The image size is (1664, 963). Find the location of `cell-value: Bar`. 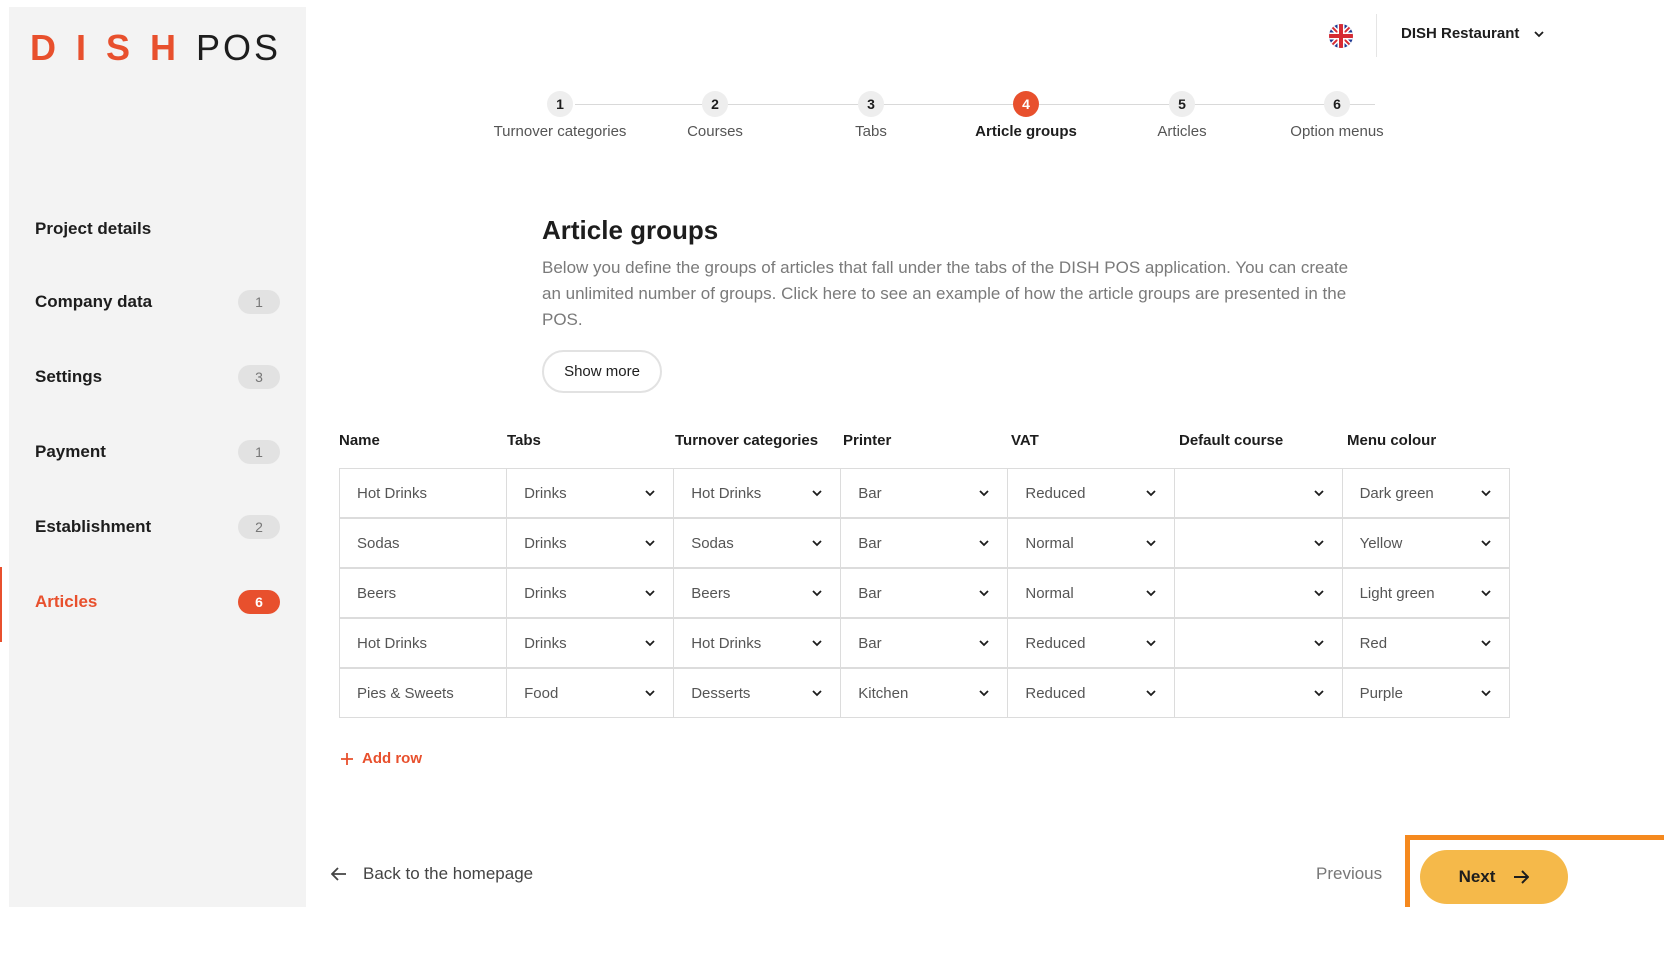

cell-value: Bar is located at coordinates (870, 493).